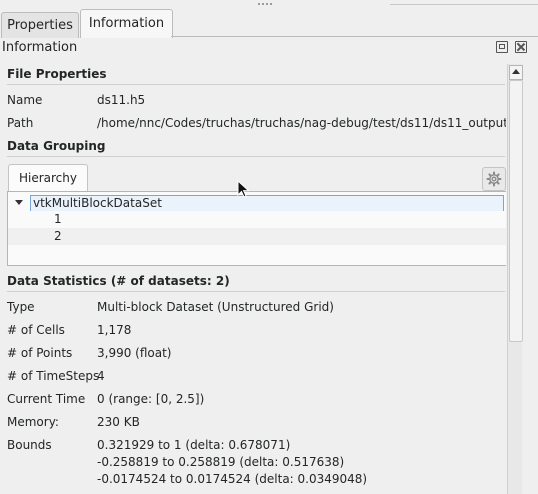  I want to click on scrollbar-thumb, so click(516, 211).